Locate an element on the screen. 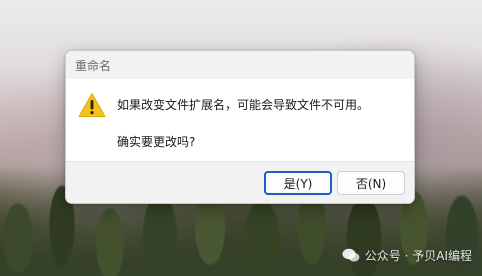 The width and height of the screenshot is (482, 276). watermark: 公众号 · 予贝AI编程 is located at coordinates (407, 255).